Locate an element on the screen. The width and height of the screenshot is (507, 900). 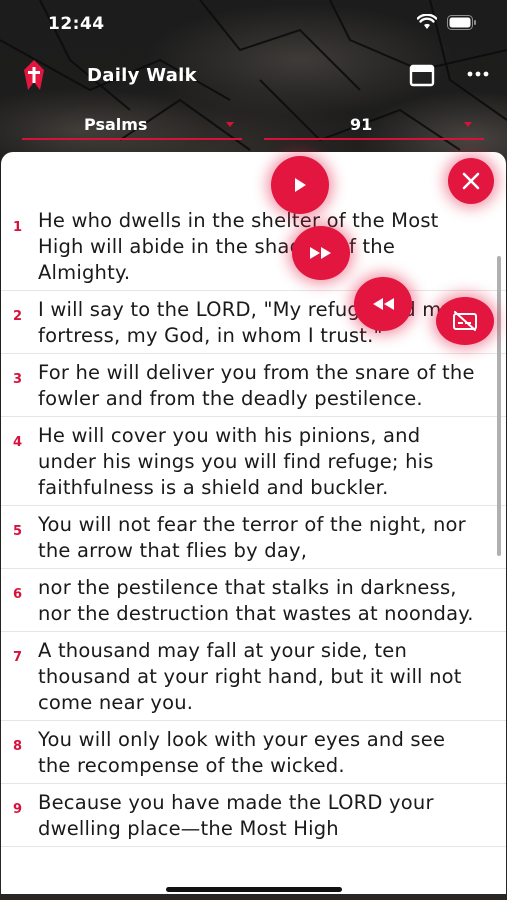
close-icon is located at coordinates (471, 181).